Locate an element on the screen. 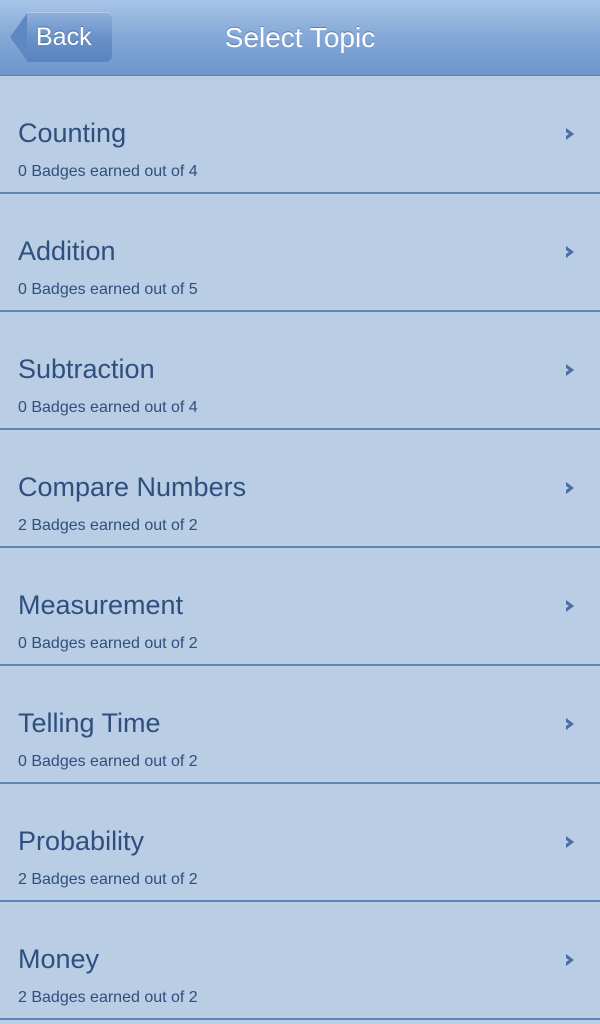 This screenshot has height=1024, width=600. navigation-bar: Back Select Topic is located at coordinates (300, 38).